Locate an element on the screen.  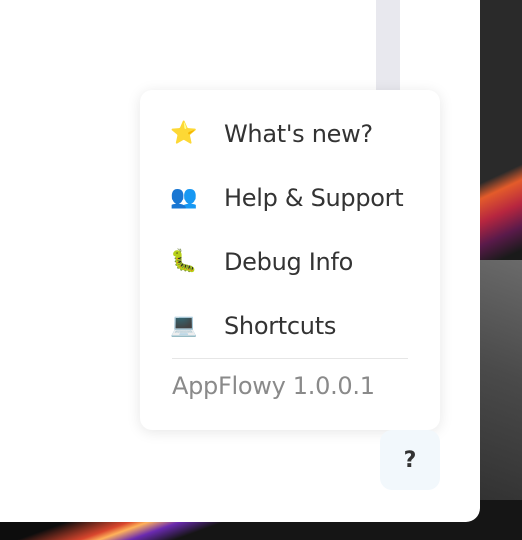
menu-divider is located at coordinates (290, 358).